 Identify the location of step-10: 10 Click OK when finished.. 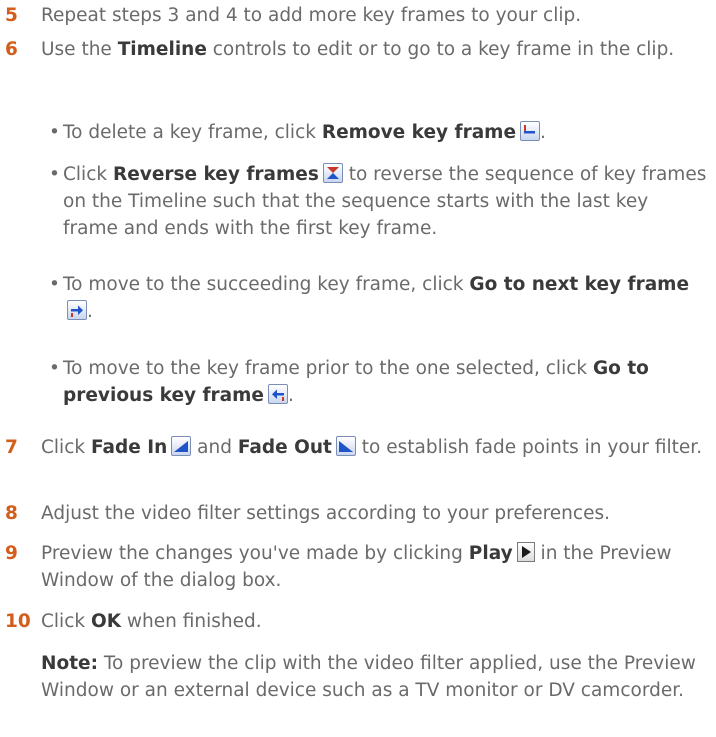
(356, 621).